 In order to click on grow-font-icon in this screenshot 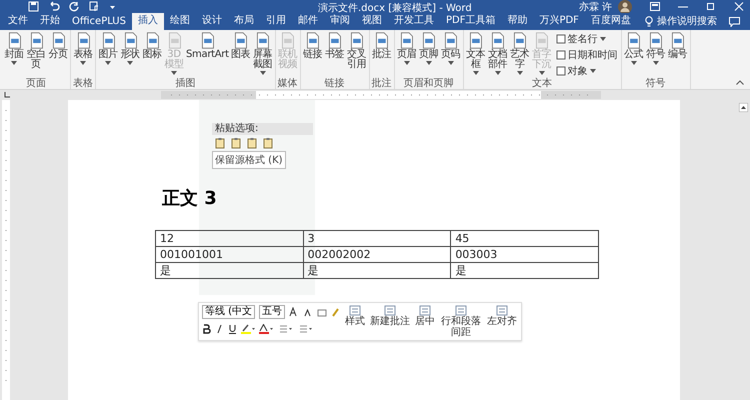, I will do `click(294, 312)`.